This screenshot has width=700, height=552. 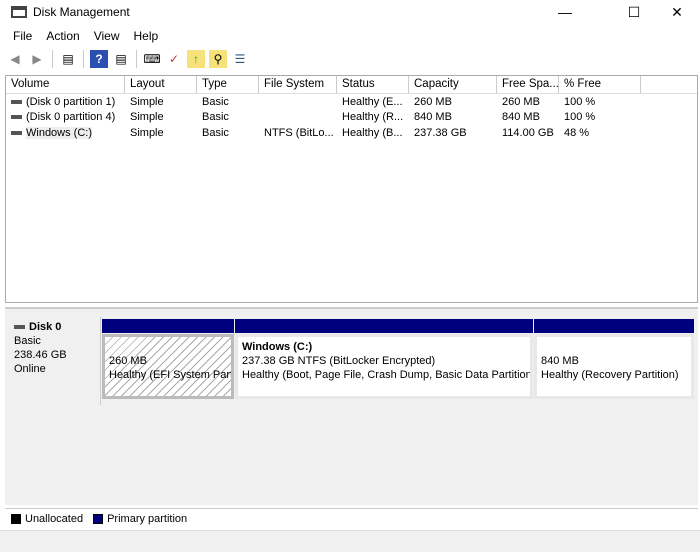 I want to click on cell-capacity: 237.38 GB, so click(x=440, y=132).